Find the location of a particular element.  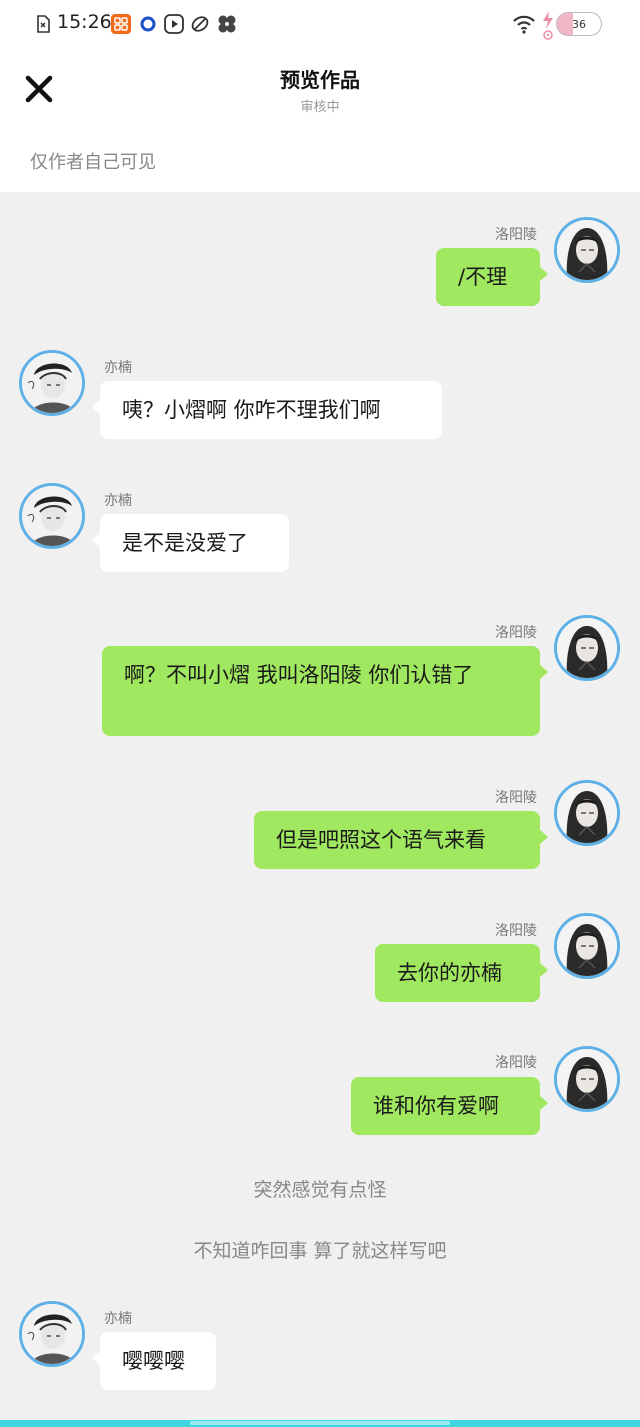

app-grid-icon is located at coordinates (121, 24).